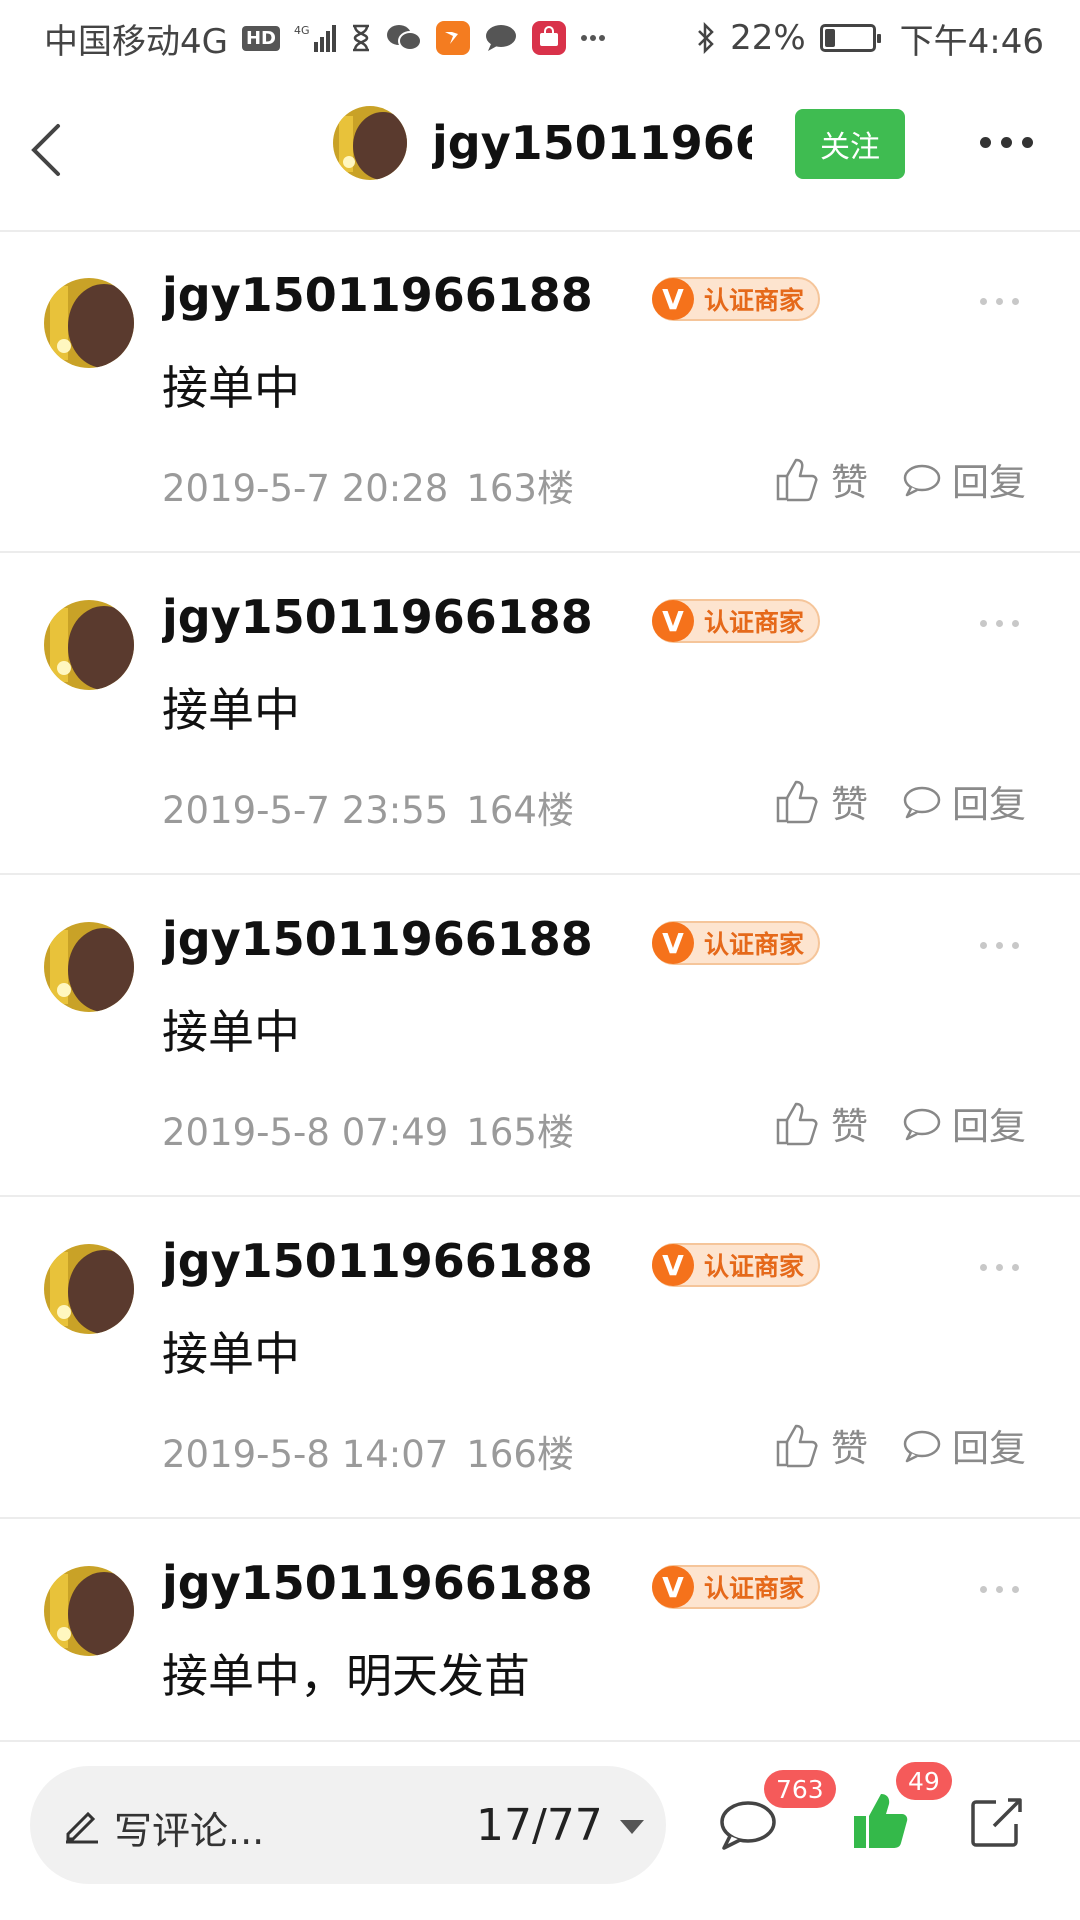  What do you see at coordinates (82, 1827) in the screenshot?
I see `pencil-icon` at bounding box center [82, 1827].